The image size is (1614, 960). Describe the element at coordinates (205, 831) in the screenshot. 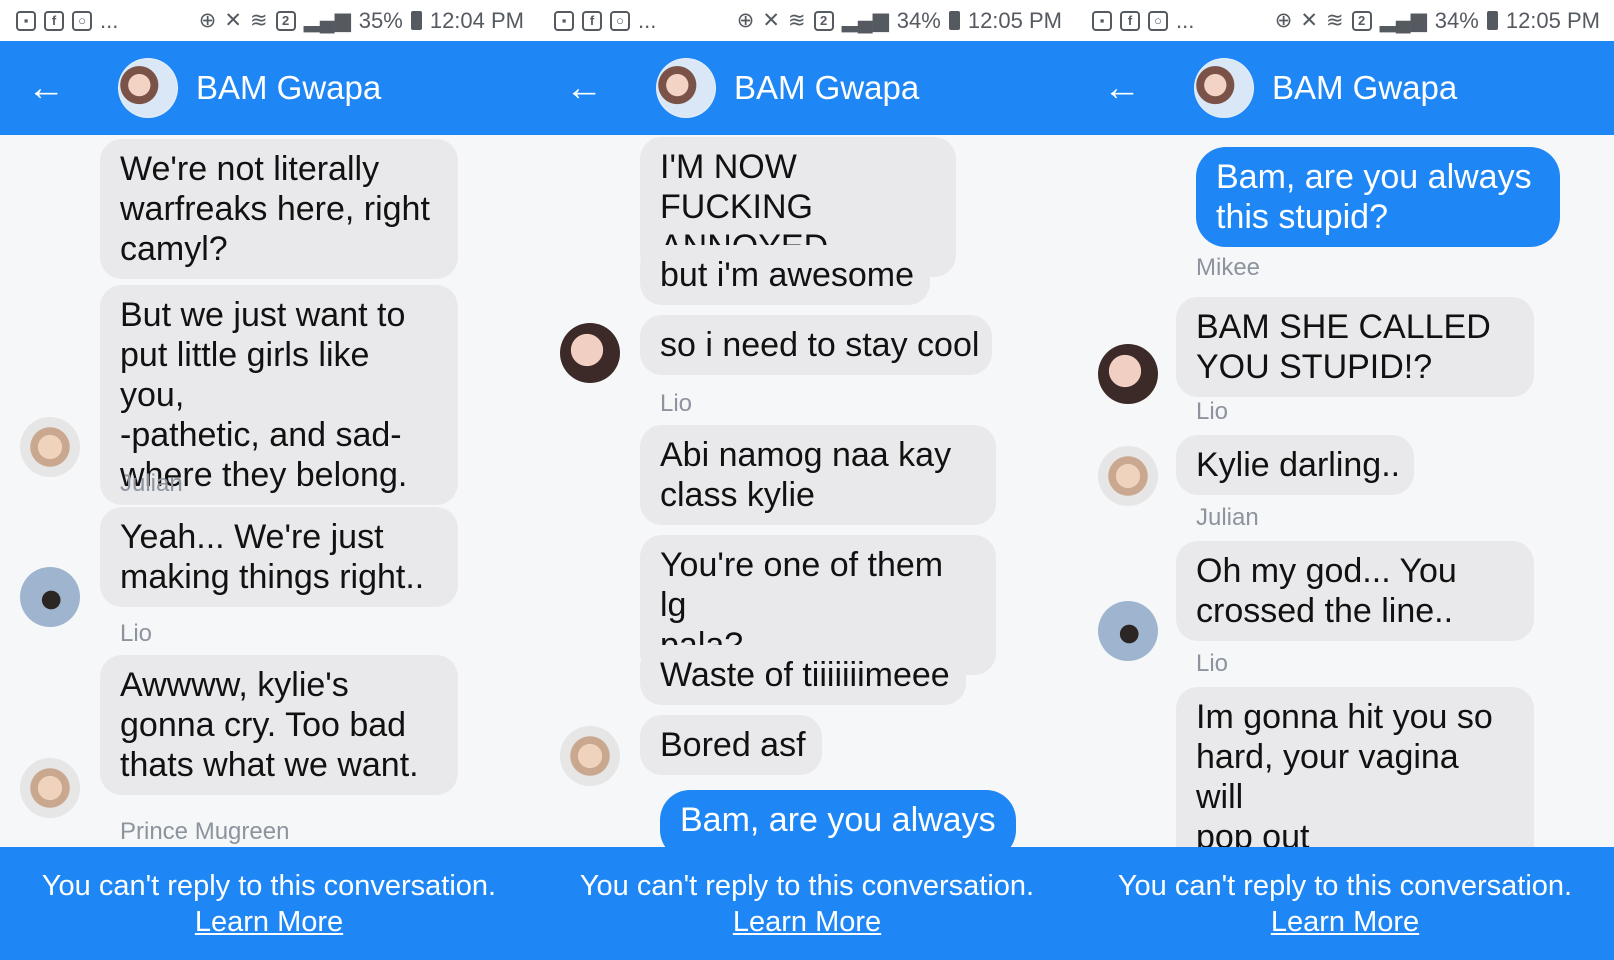

I see `sender-label: Prince Mugreen` at that location.